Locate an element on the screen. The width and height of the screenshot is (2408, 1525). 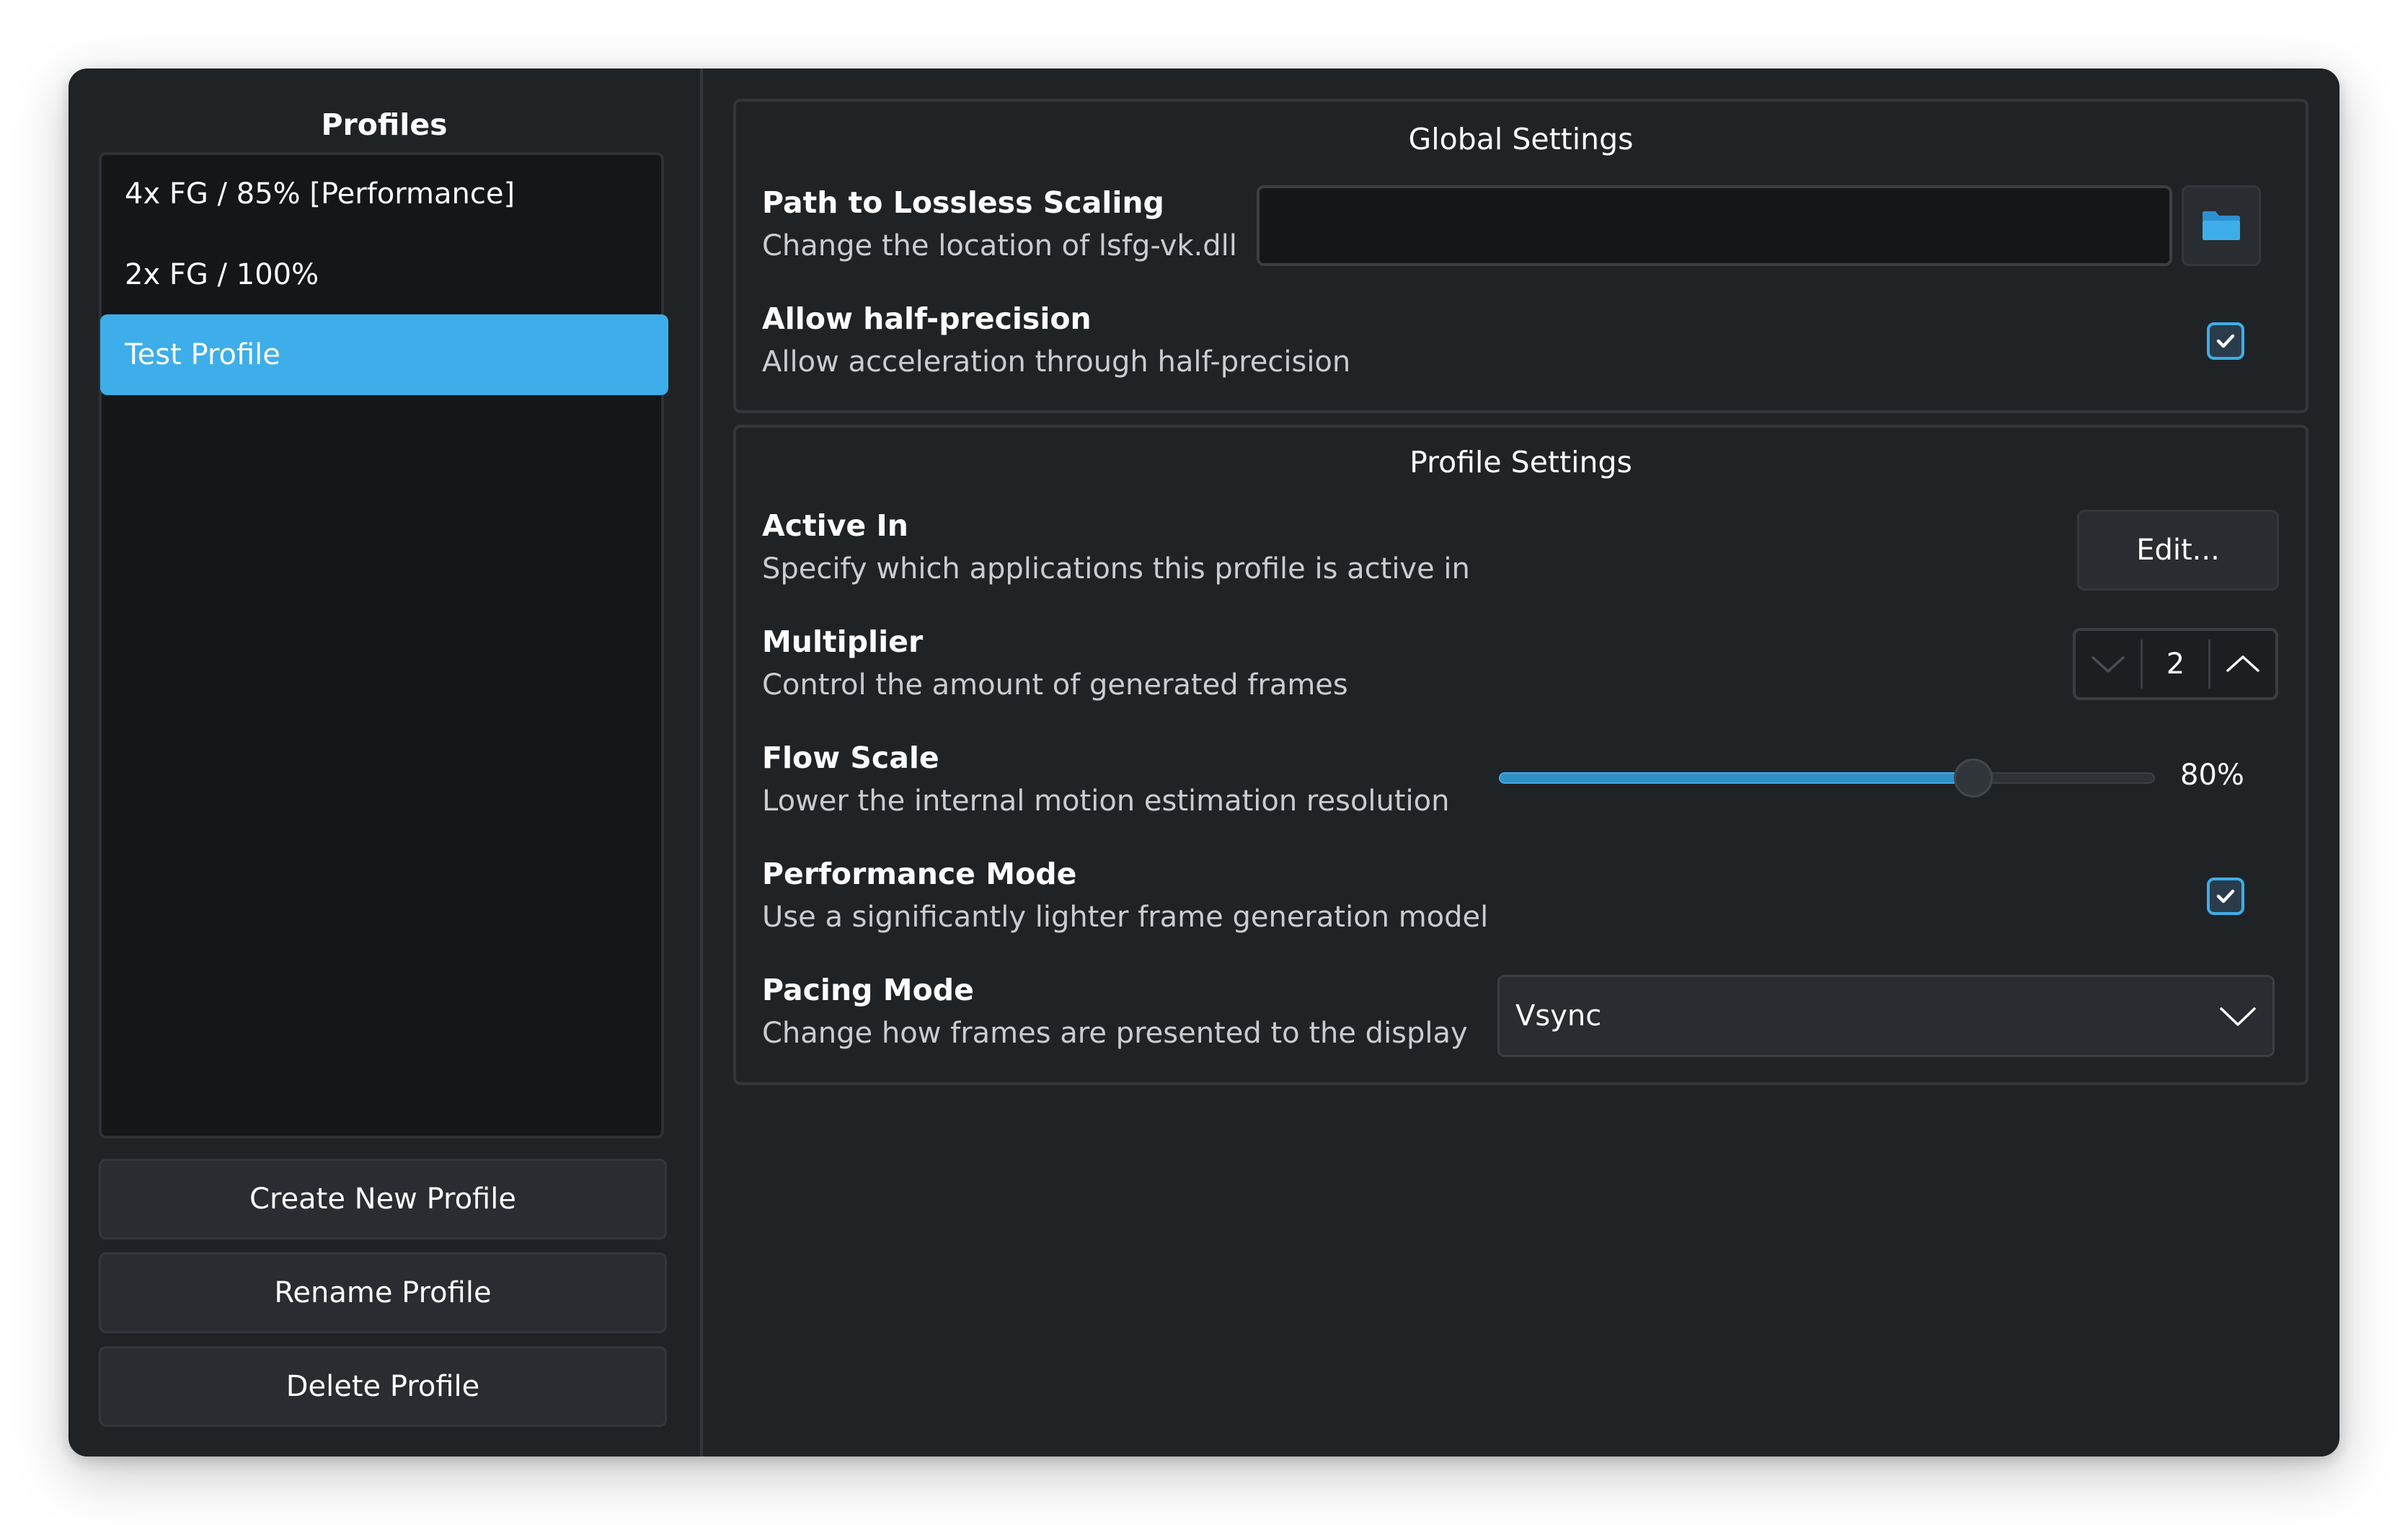
rename-profile-button: Rename Profile is located at coordinates (383, 1293).